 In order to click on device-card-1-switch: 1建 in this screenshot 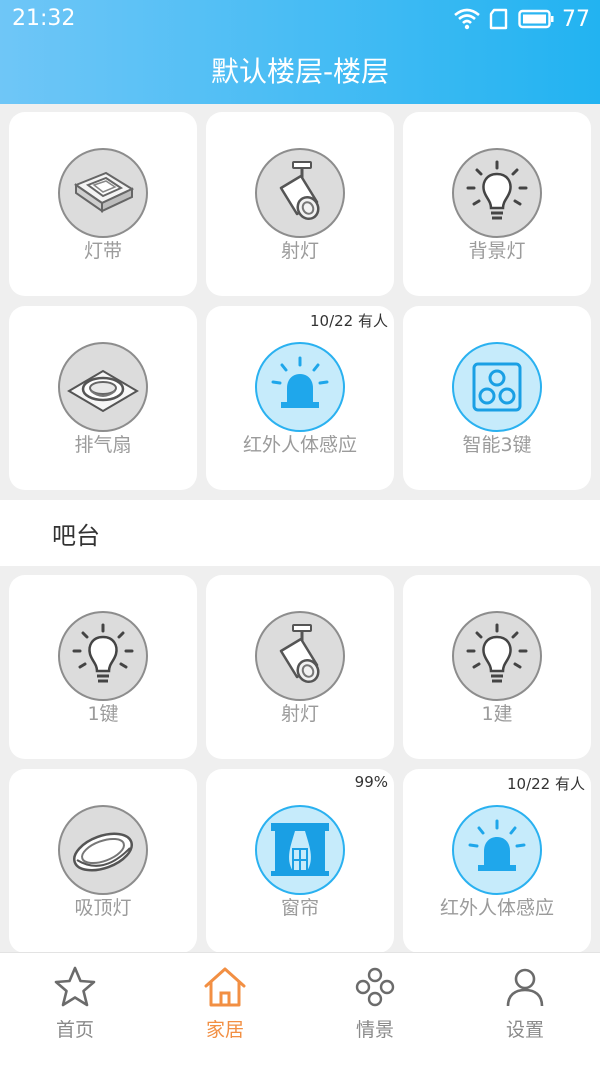, I will do `click(497, 667)`.